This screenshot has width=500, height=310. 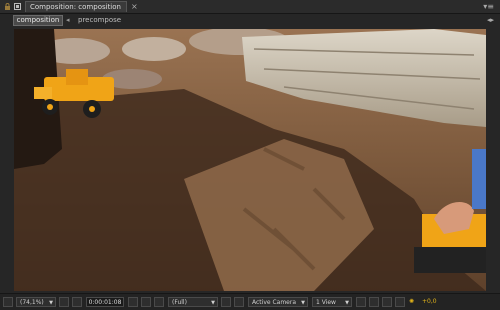 What do you see at coordinates (250, 7) in the screenshot?
I see `panel-tab-bar: Composition: composition × ▾≡` at bounding box center [250, 7].